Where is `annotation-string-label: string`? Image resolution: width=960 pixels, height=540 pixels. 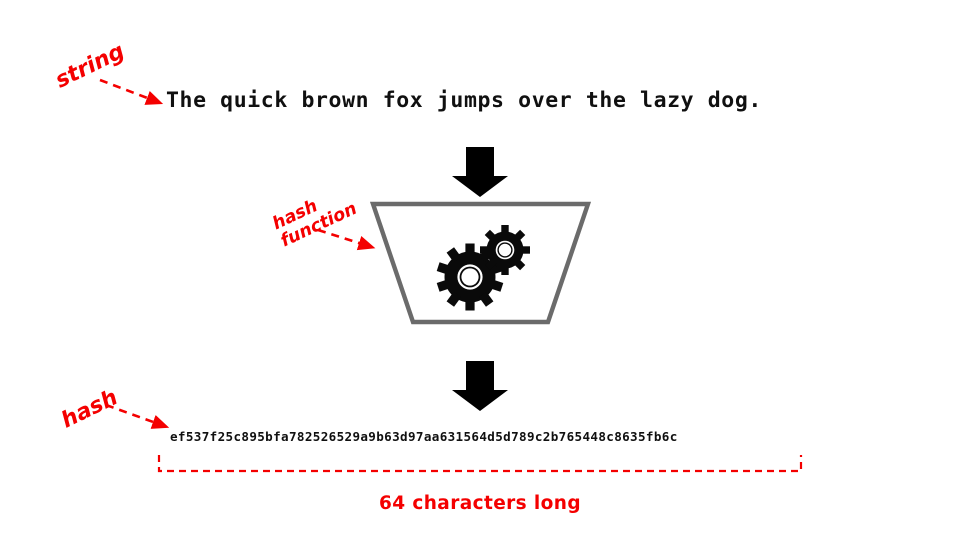 annotation-string-label: string is located at coordinates (90, 66).